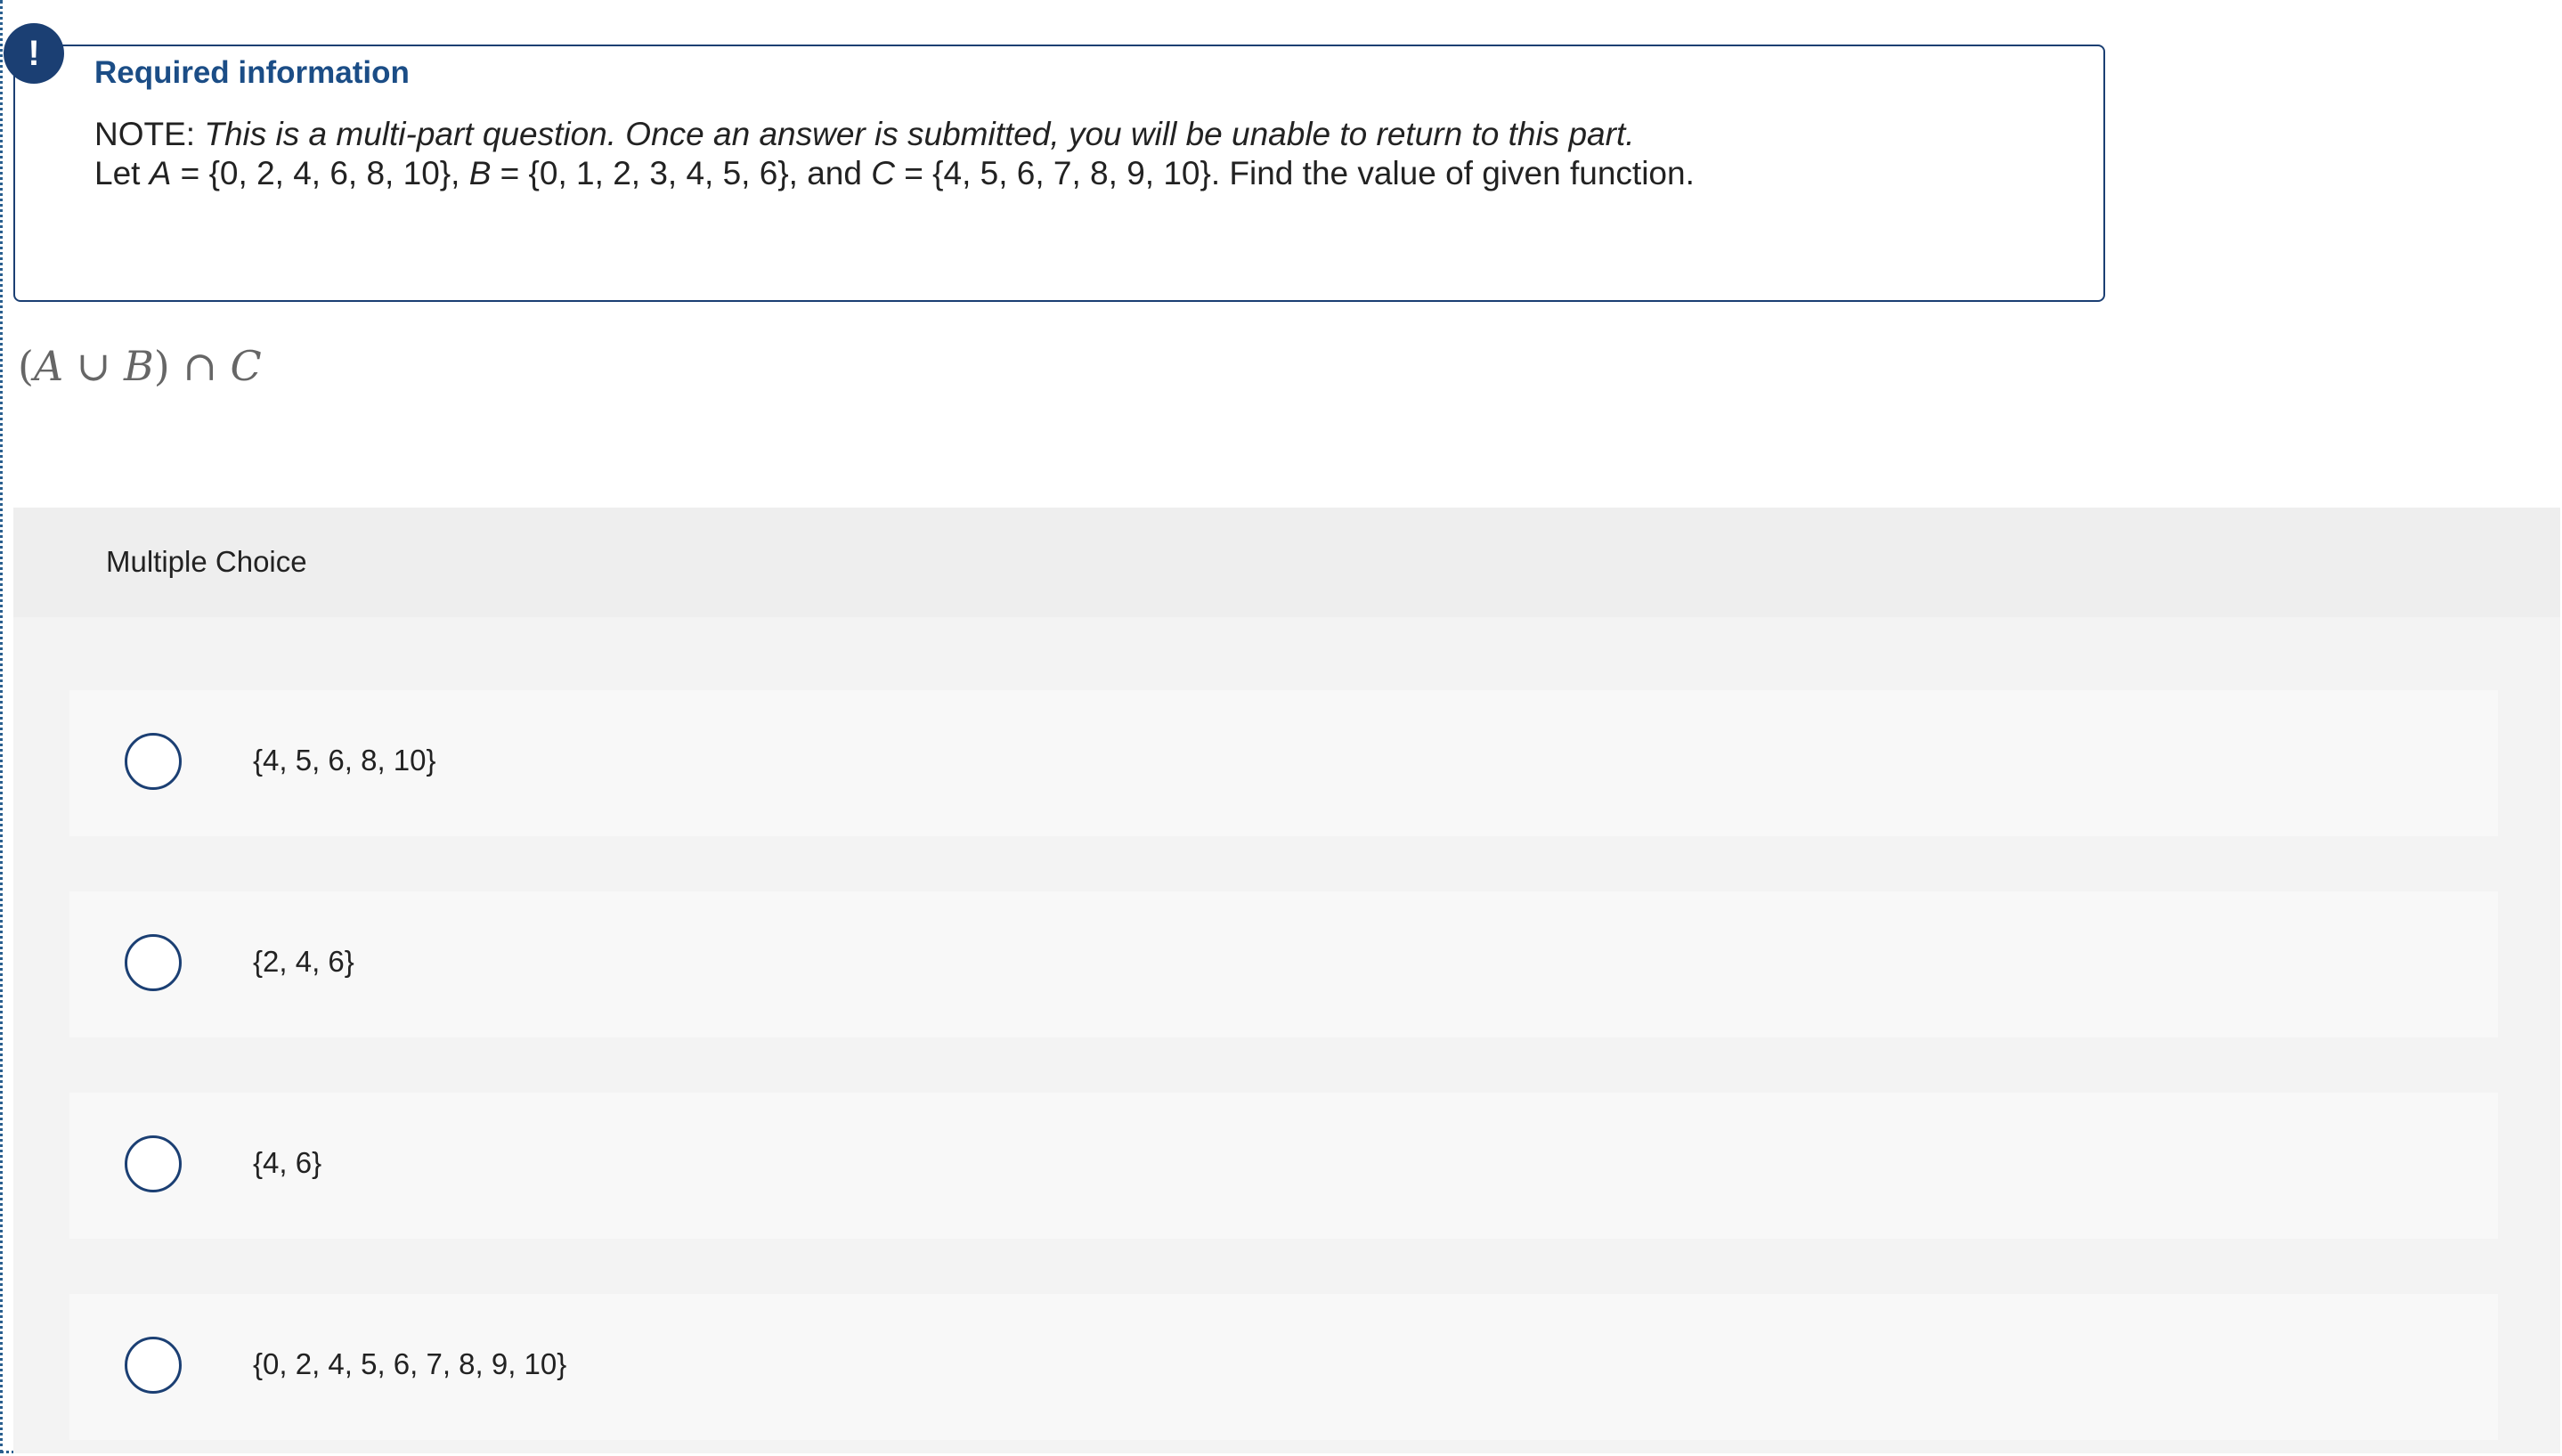 This screenshot has width=2562, height=1456. I want to click on expr-open: (, so click(26, 366).